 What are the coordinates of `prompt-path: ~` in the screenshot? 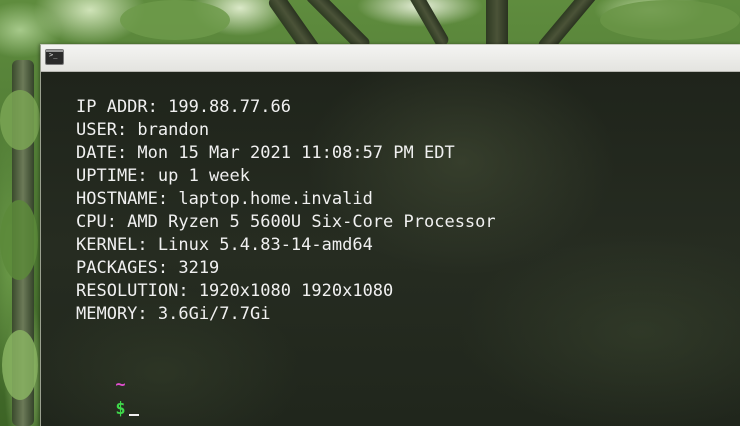 It's located at (120, 385).